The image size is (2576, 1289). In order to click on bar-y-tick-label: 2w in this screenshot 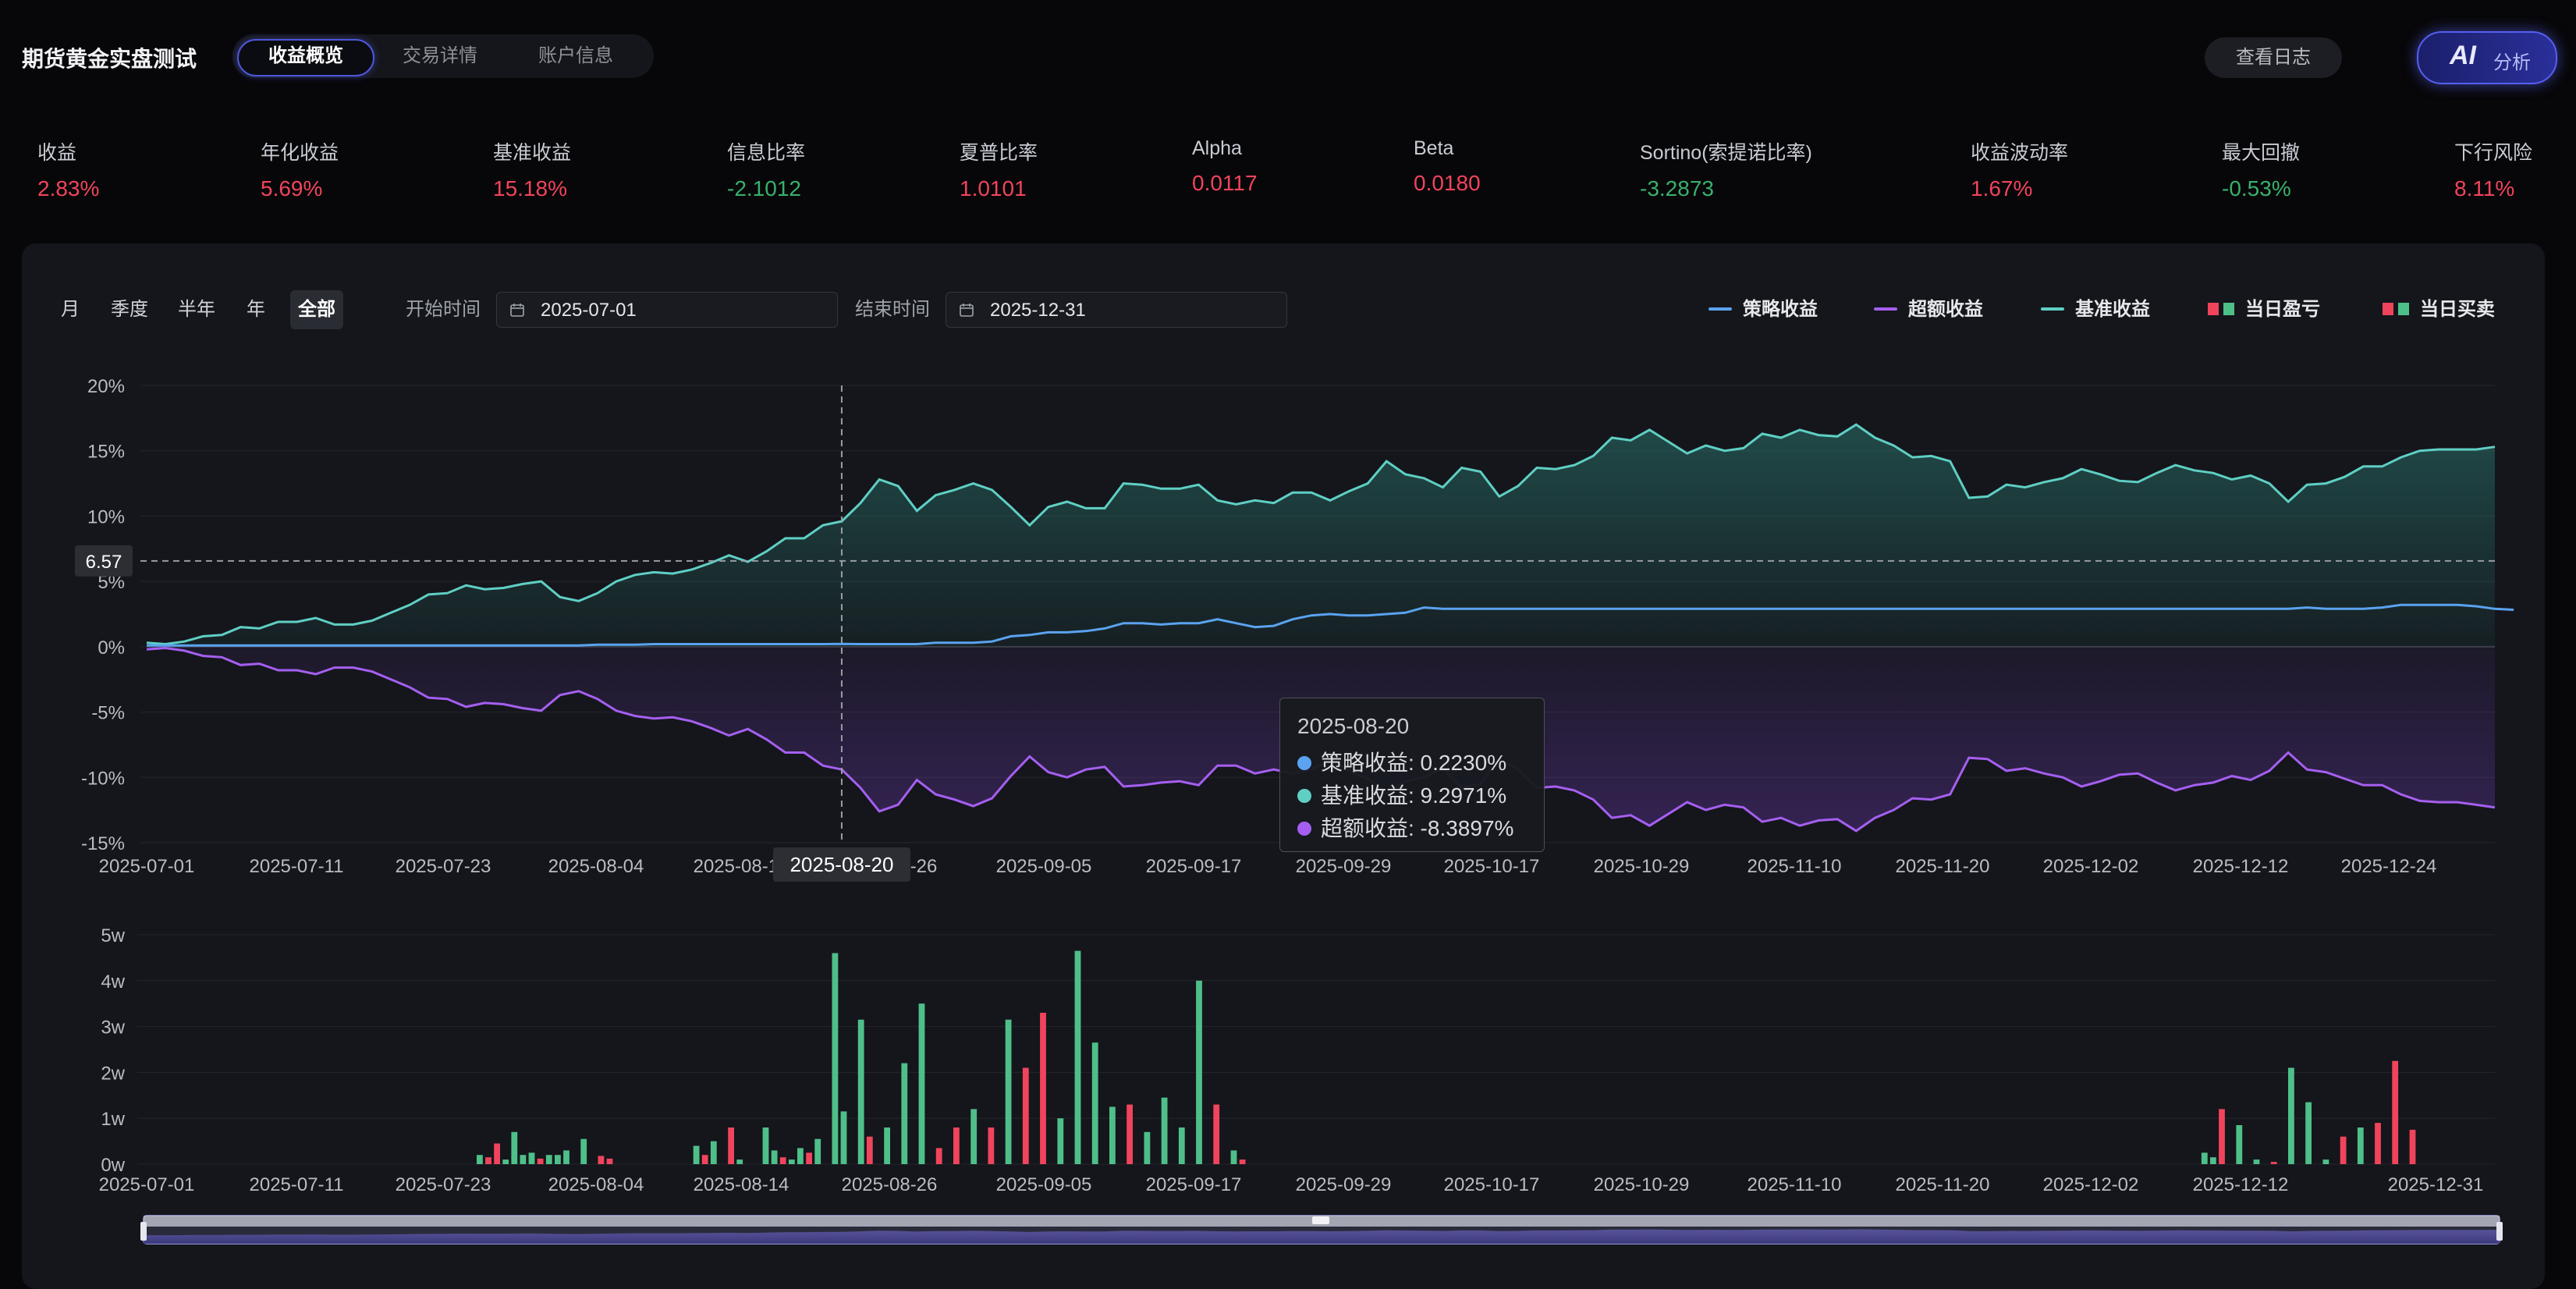, I will do `click(113, 1073)`.